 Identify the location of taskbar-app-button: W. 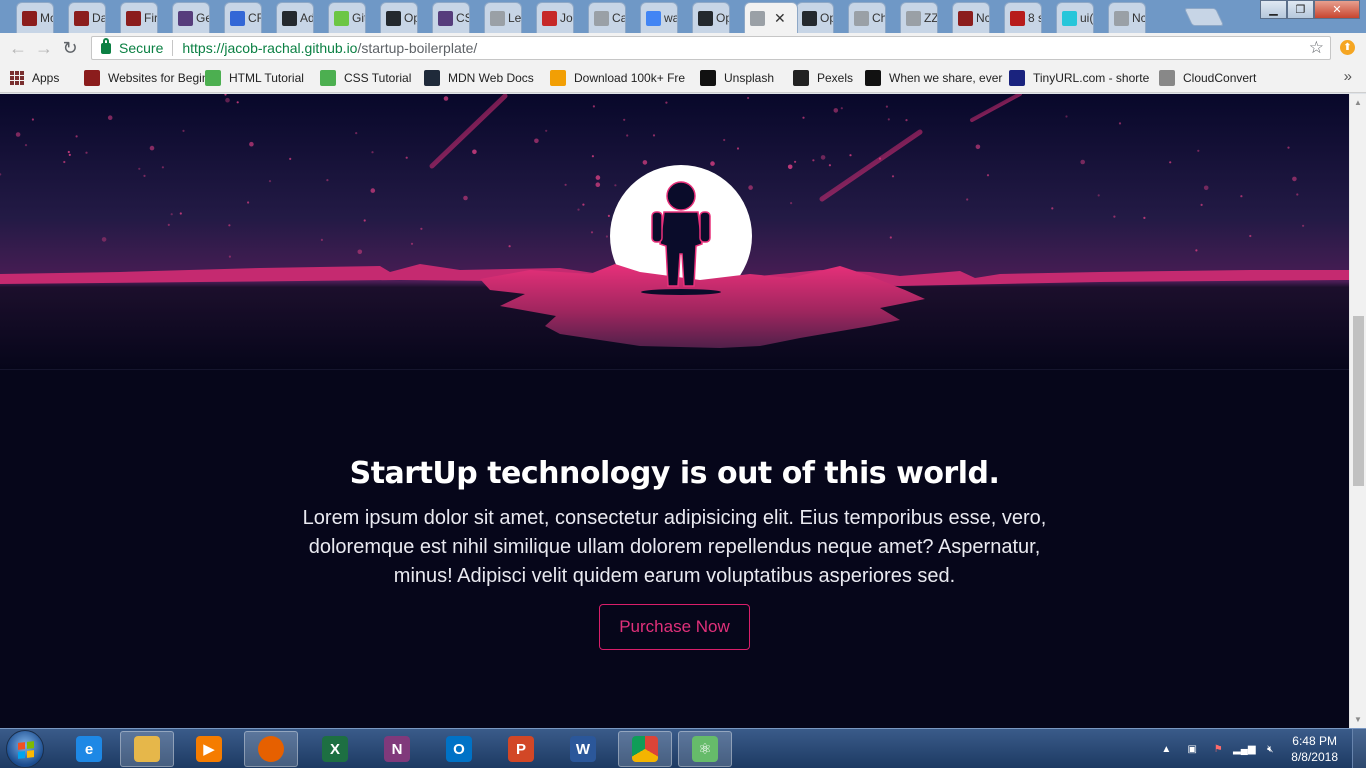
(583, 749).